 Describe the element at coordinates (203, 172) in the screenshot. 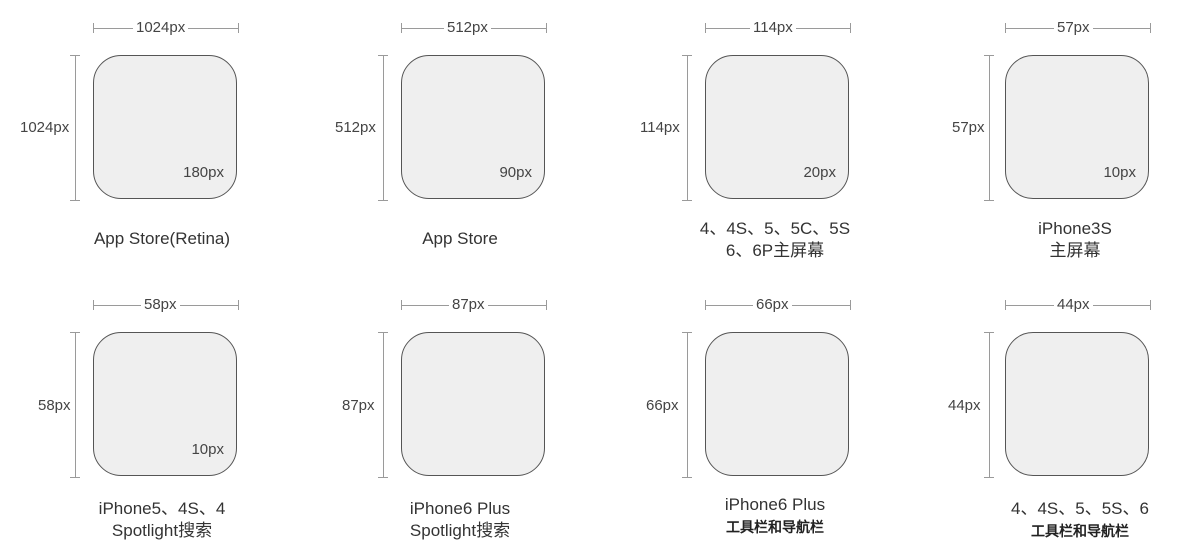

I see `corner-radius-label: 180px` at that location.